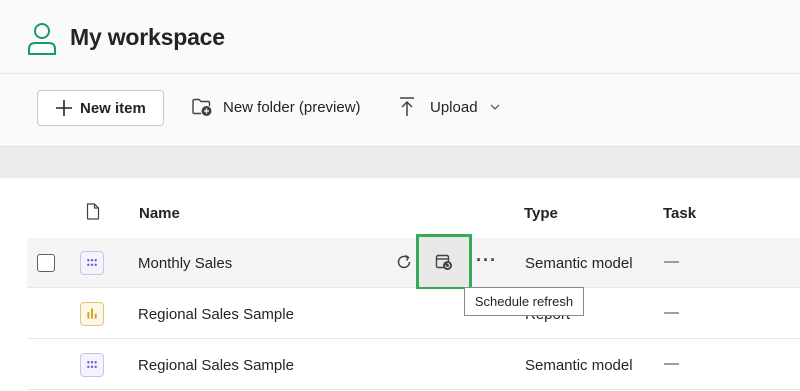 The width and height of the screenshot is (800, 391). I want to click on plus-icon, so click(64, 108).